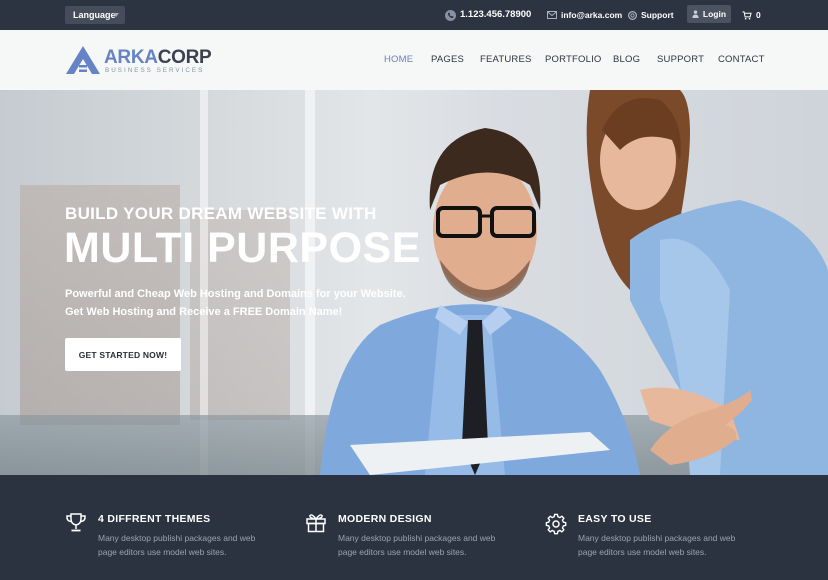  Describe the element at coordinates (741, 59) in the screenshot. I see `nav-contact: CONTACT` at that location.